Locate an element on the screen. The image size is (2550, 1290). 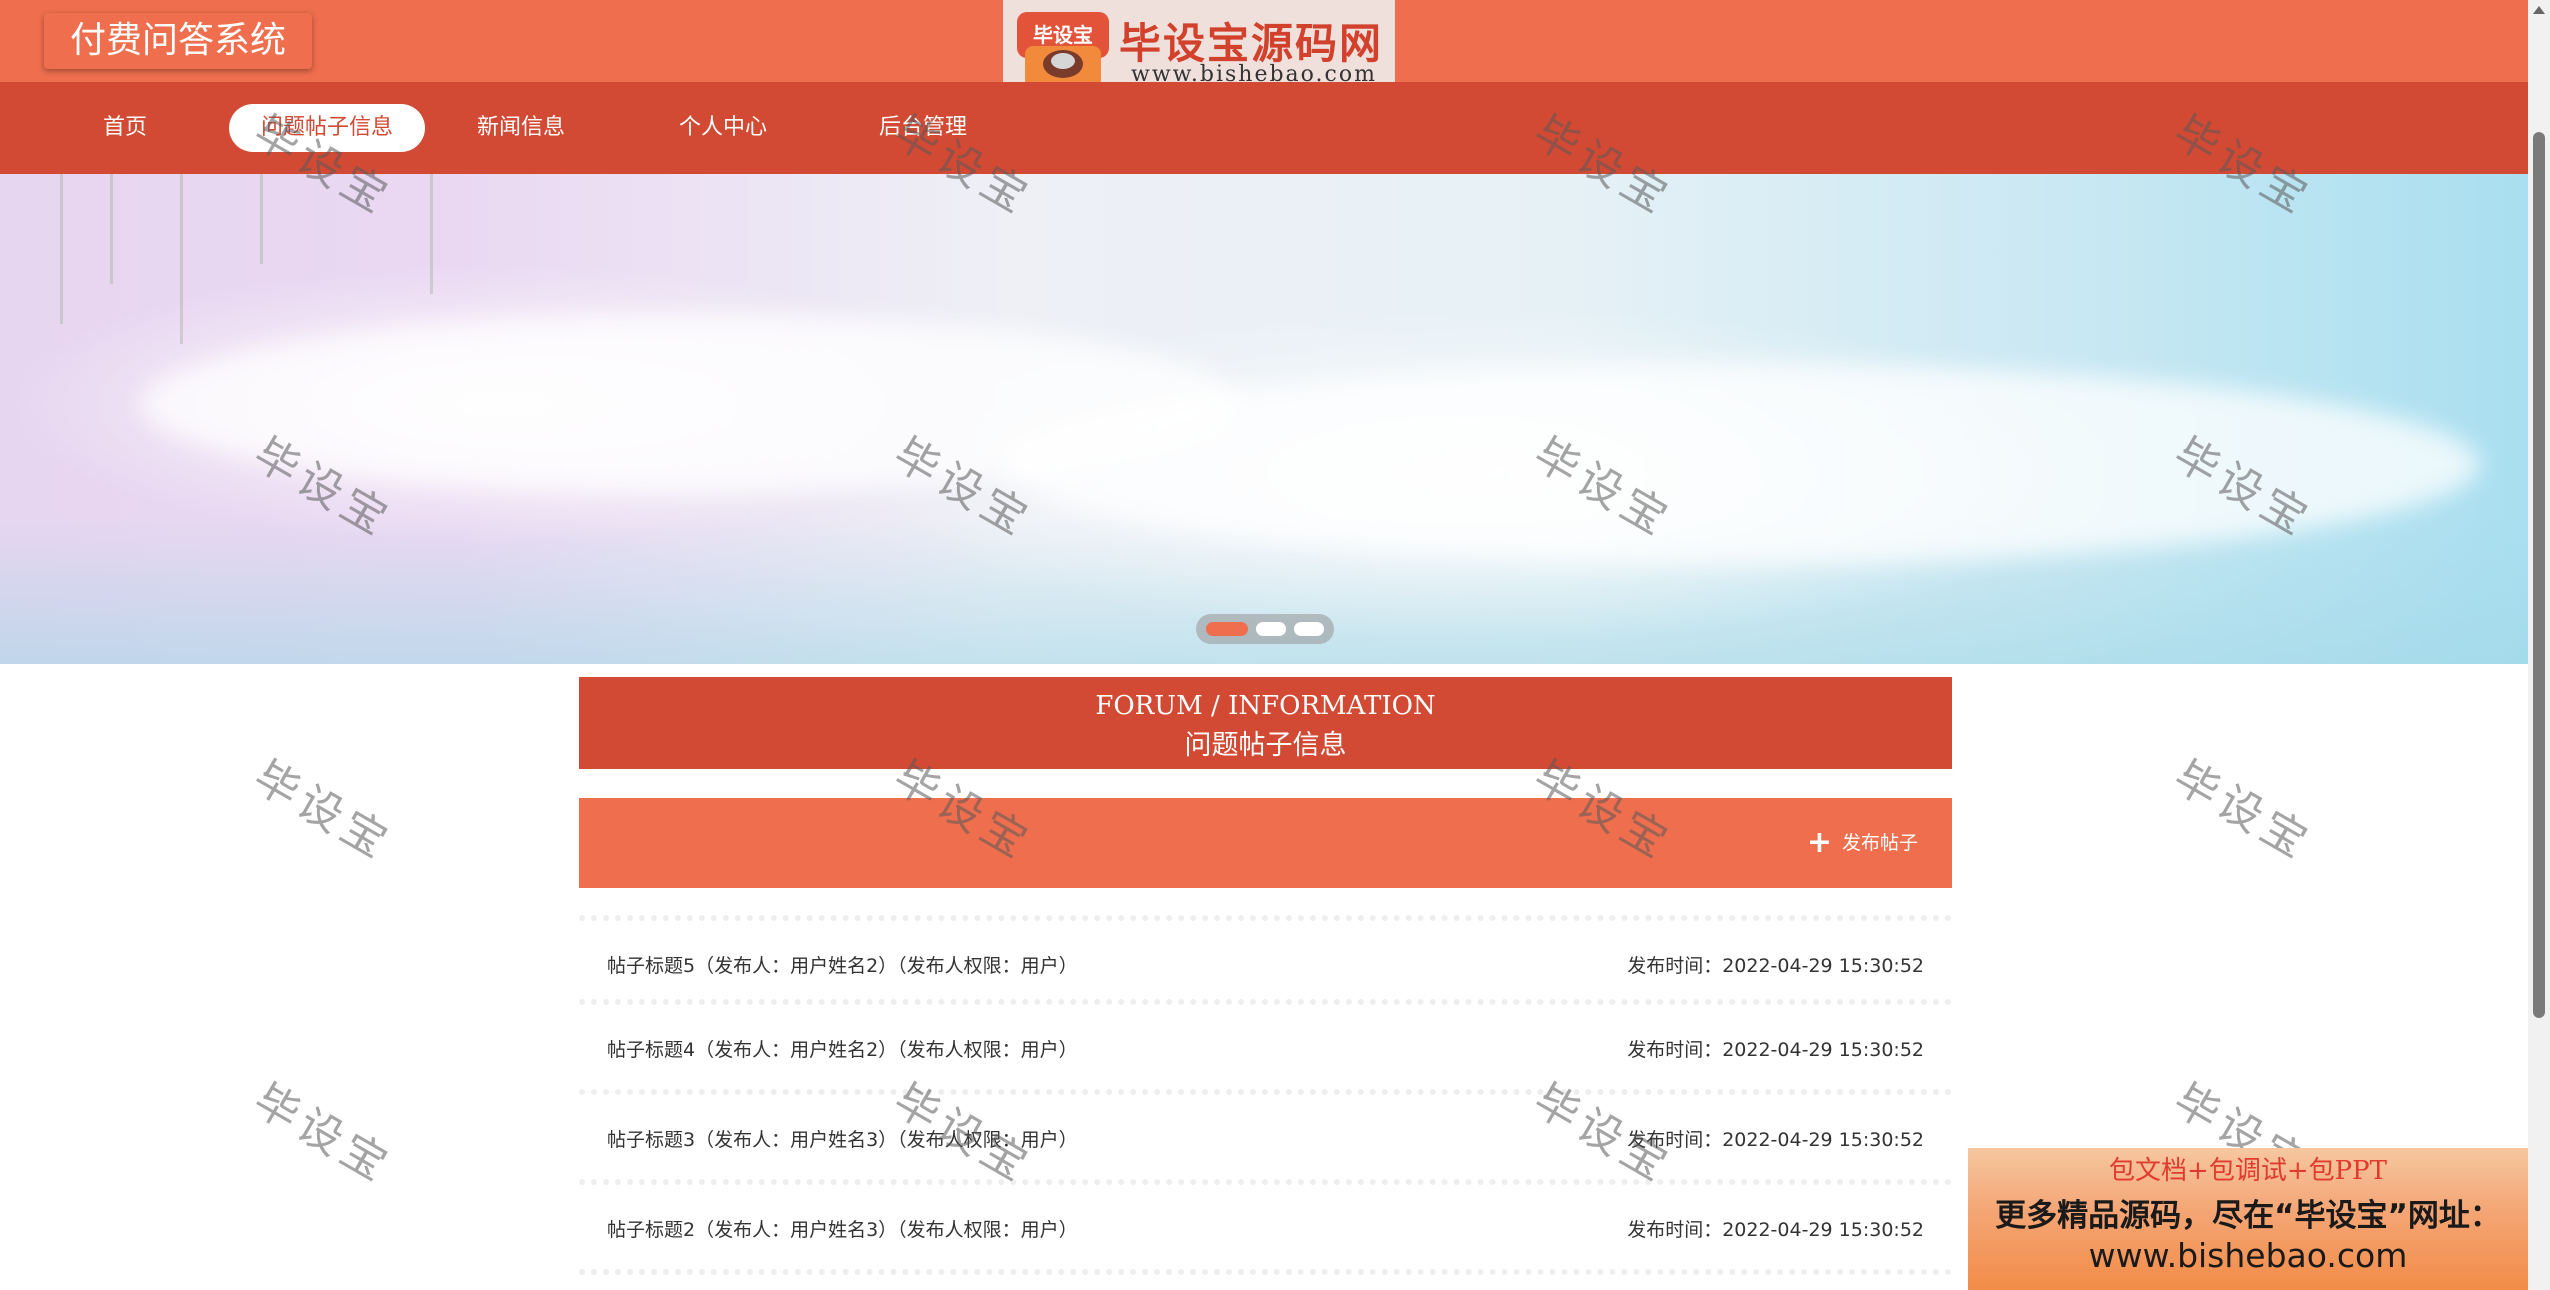
vertical-scrollbar is located at coordinates (2539, 645).